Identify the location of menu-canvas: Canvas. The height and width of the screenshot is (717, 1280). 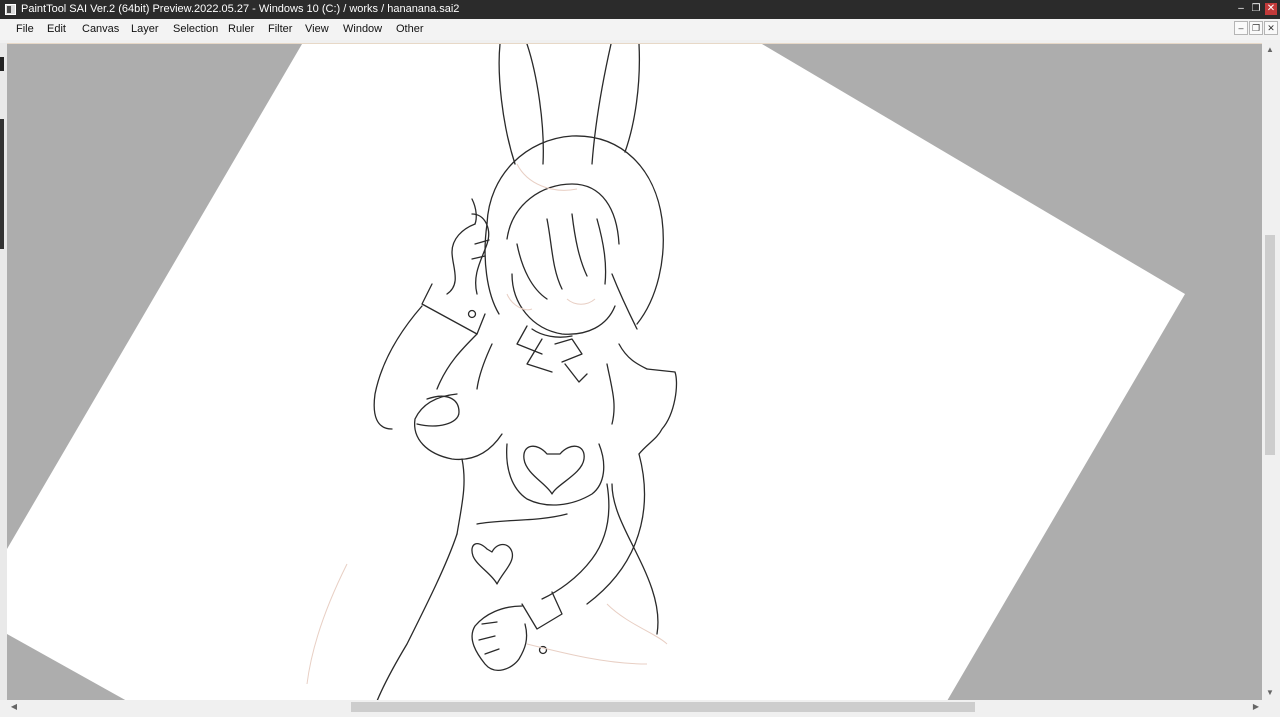
(100, 29).